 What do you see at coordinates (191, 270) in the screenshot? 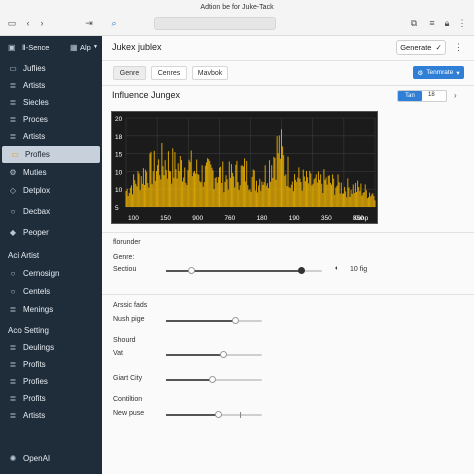
I see `slider-start-knob` at bounding box center [191, 270].